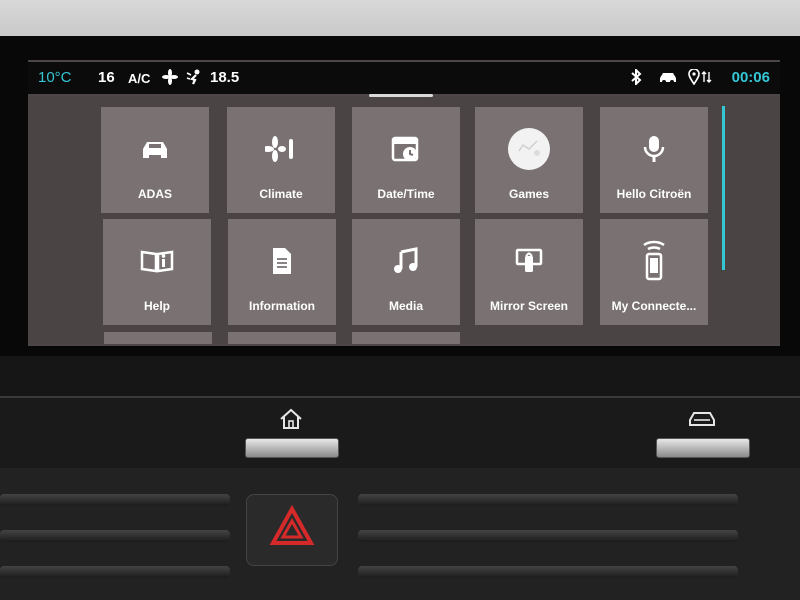  Describe the element at coordinates (154, 194) in the screenshot. I see `app-label: ADAS` at that location.